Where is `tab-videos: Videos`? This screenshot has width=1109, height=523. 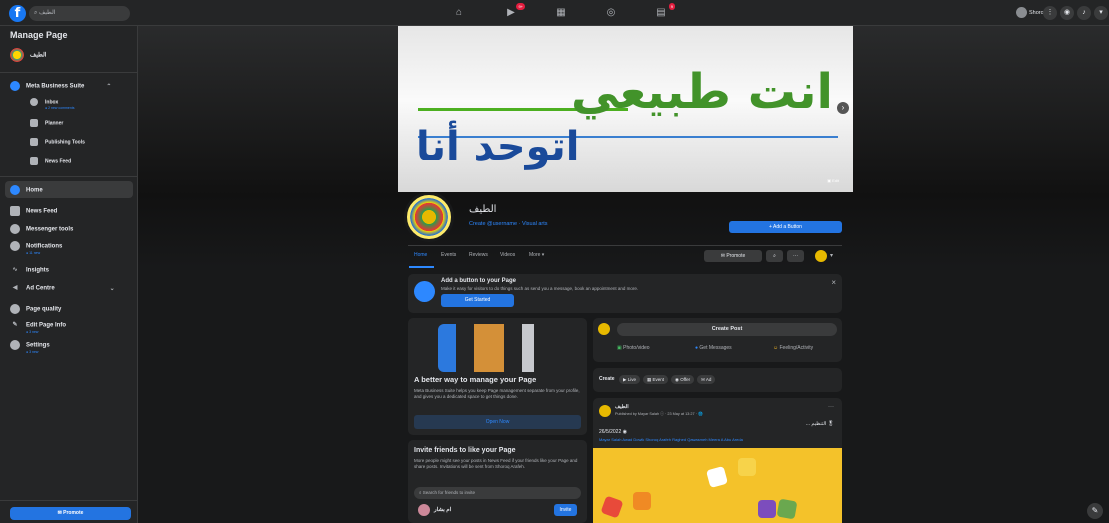
tab-videos: Videos is located at coordinates (507, 255).